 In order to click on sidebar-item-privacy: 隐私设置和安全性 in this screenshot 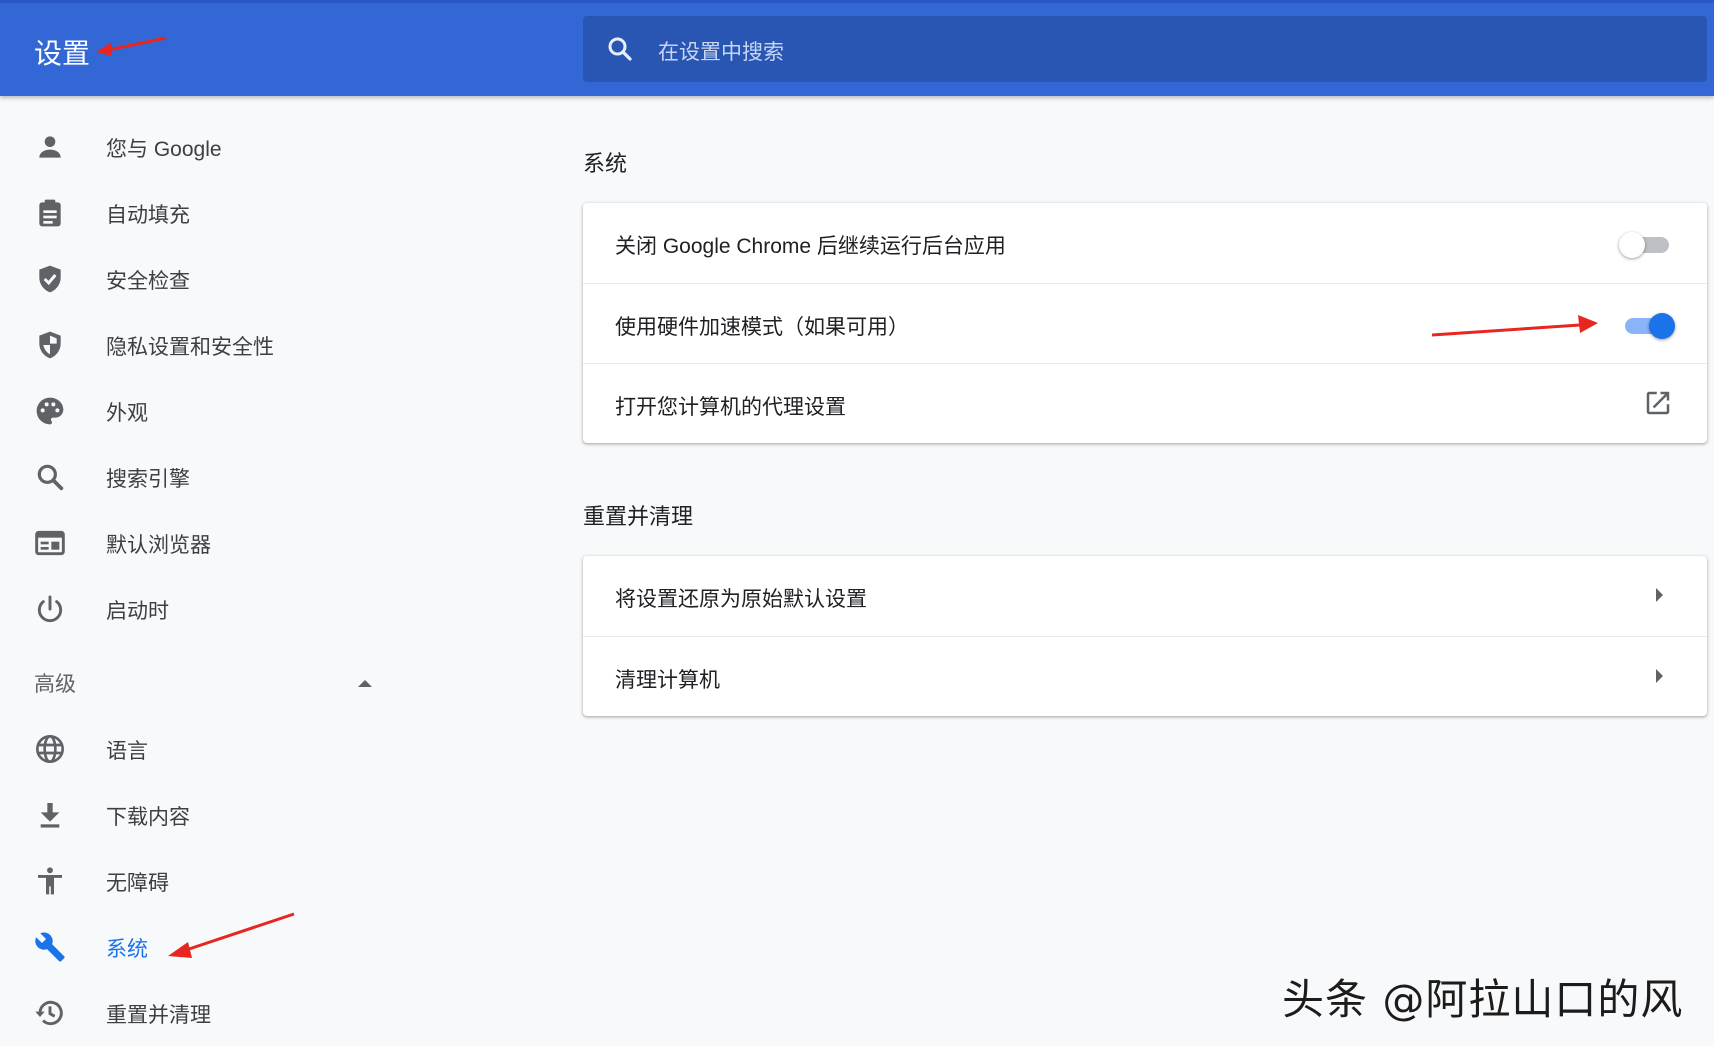, I will do `click(210, 344)`.